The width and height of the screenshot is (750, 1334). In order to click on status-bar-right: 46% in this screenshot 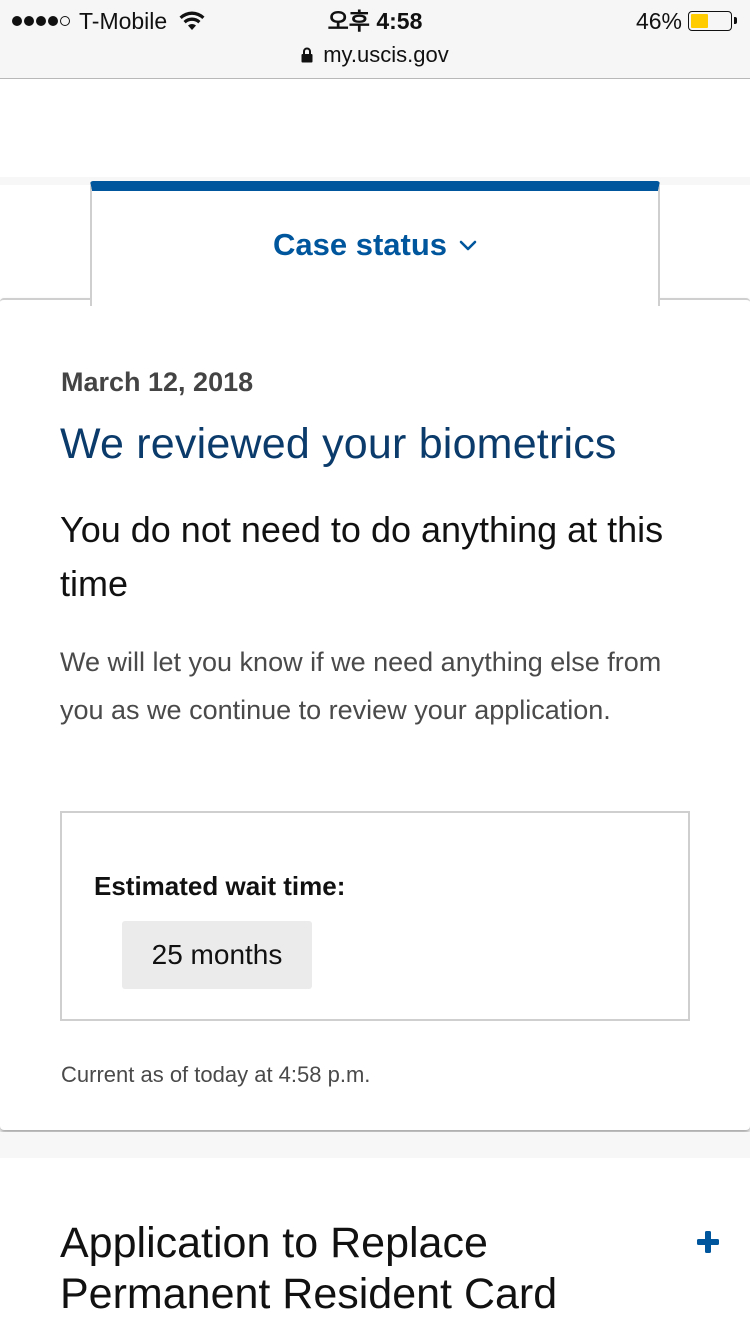, I will do `click(686, 21)`.